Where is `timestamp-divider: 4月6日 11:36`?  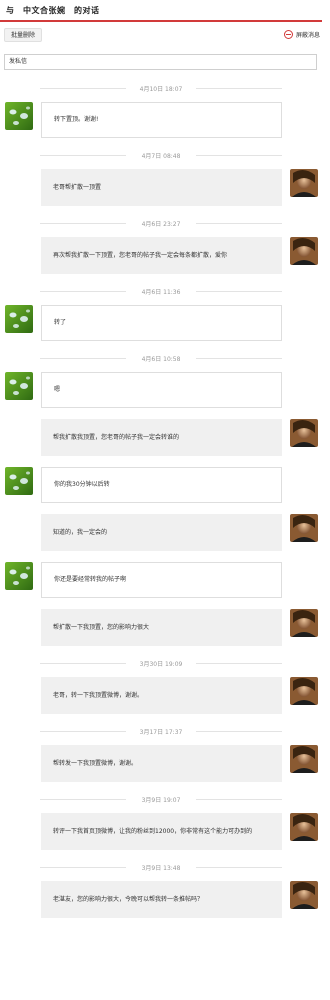
timestamp-divider: 4月6日 11:36 is located at coordinates (161, 291).